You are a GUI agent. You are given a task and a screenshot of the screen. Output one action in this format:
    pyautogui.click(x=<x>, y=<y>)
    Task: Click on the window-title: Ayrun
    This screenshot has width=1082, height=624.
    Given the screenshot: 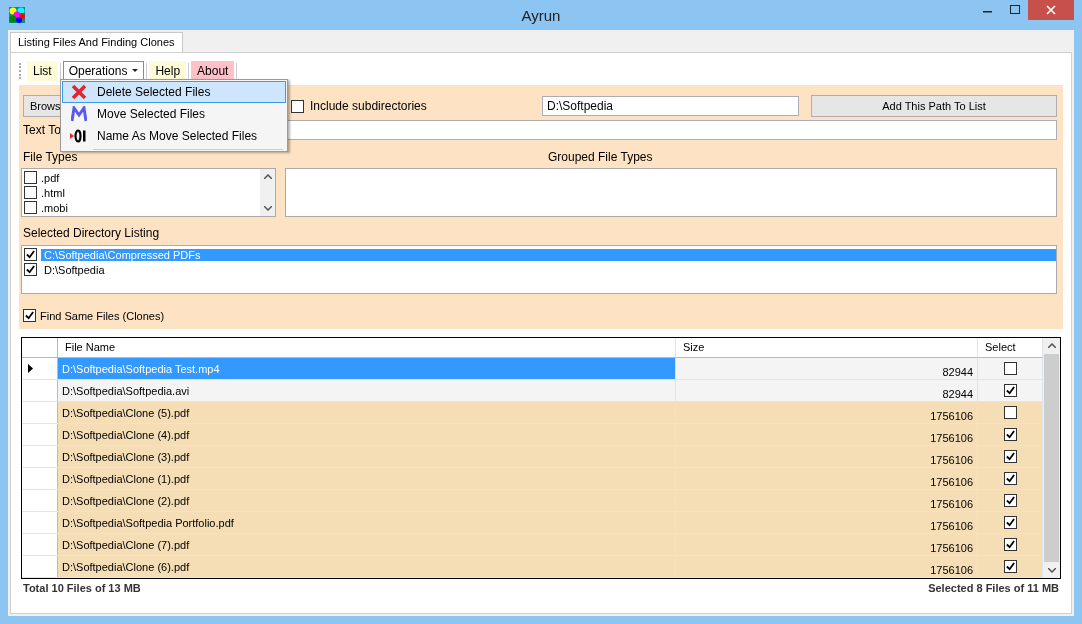 What is the action you would take?
    pyautogui.click(x=541, y=15)
    